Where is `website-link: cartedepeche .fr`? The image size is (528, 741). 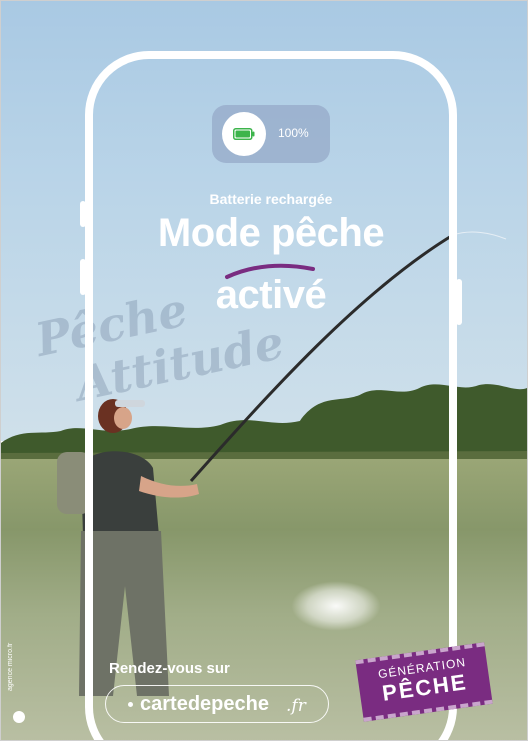 website-link: cartedepeche .fr is located at coordinates (217, 704).